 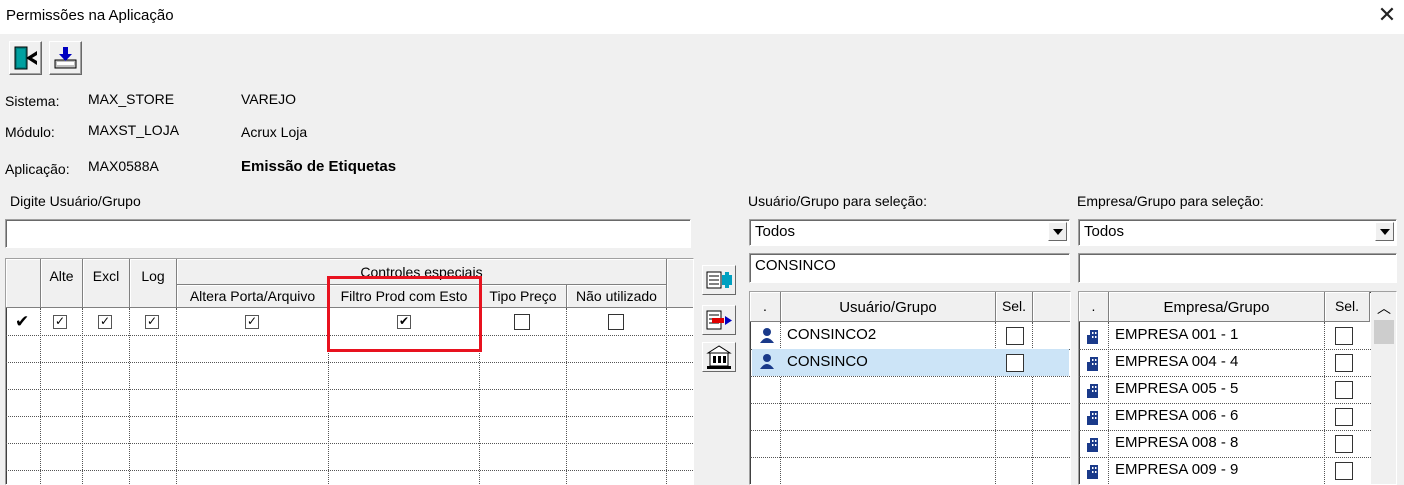 I want to click on company-filter-input, so click(x=1237, y=268).